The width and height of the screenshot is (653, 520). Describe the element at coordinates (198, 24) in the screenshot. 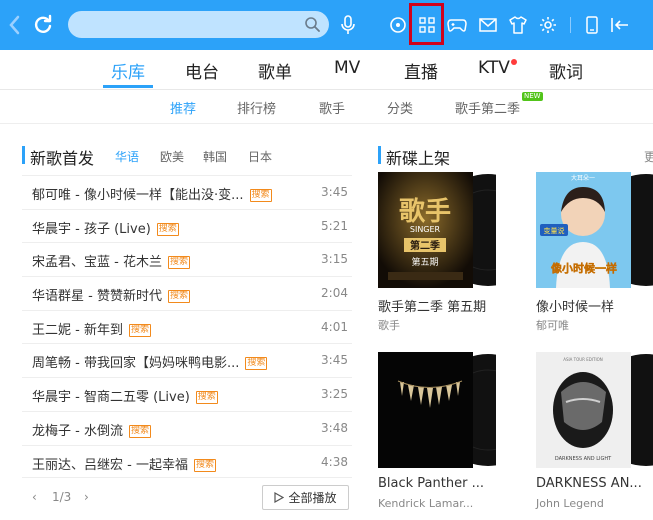

I see `search-input` at that location.